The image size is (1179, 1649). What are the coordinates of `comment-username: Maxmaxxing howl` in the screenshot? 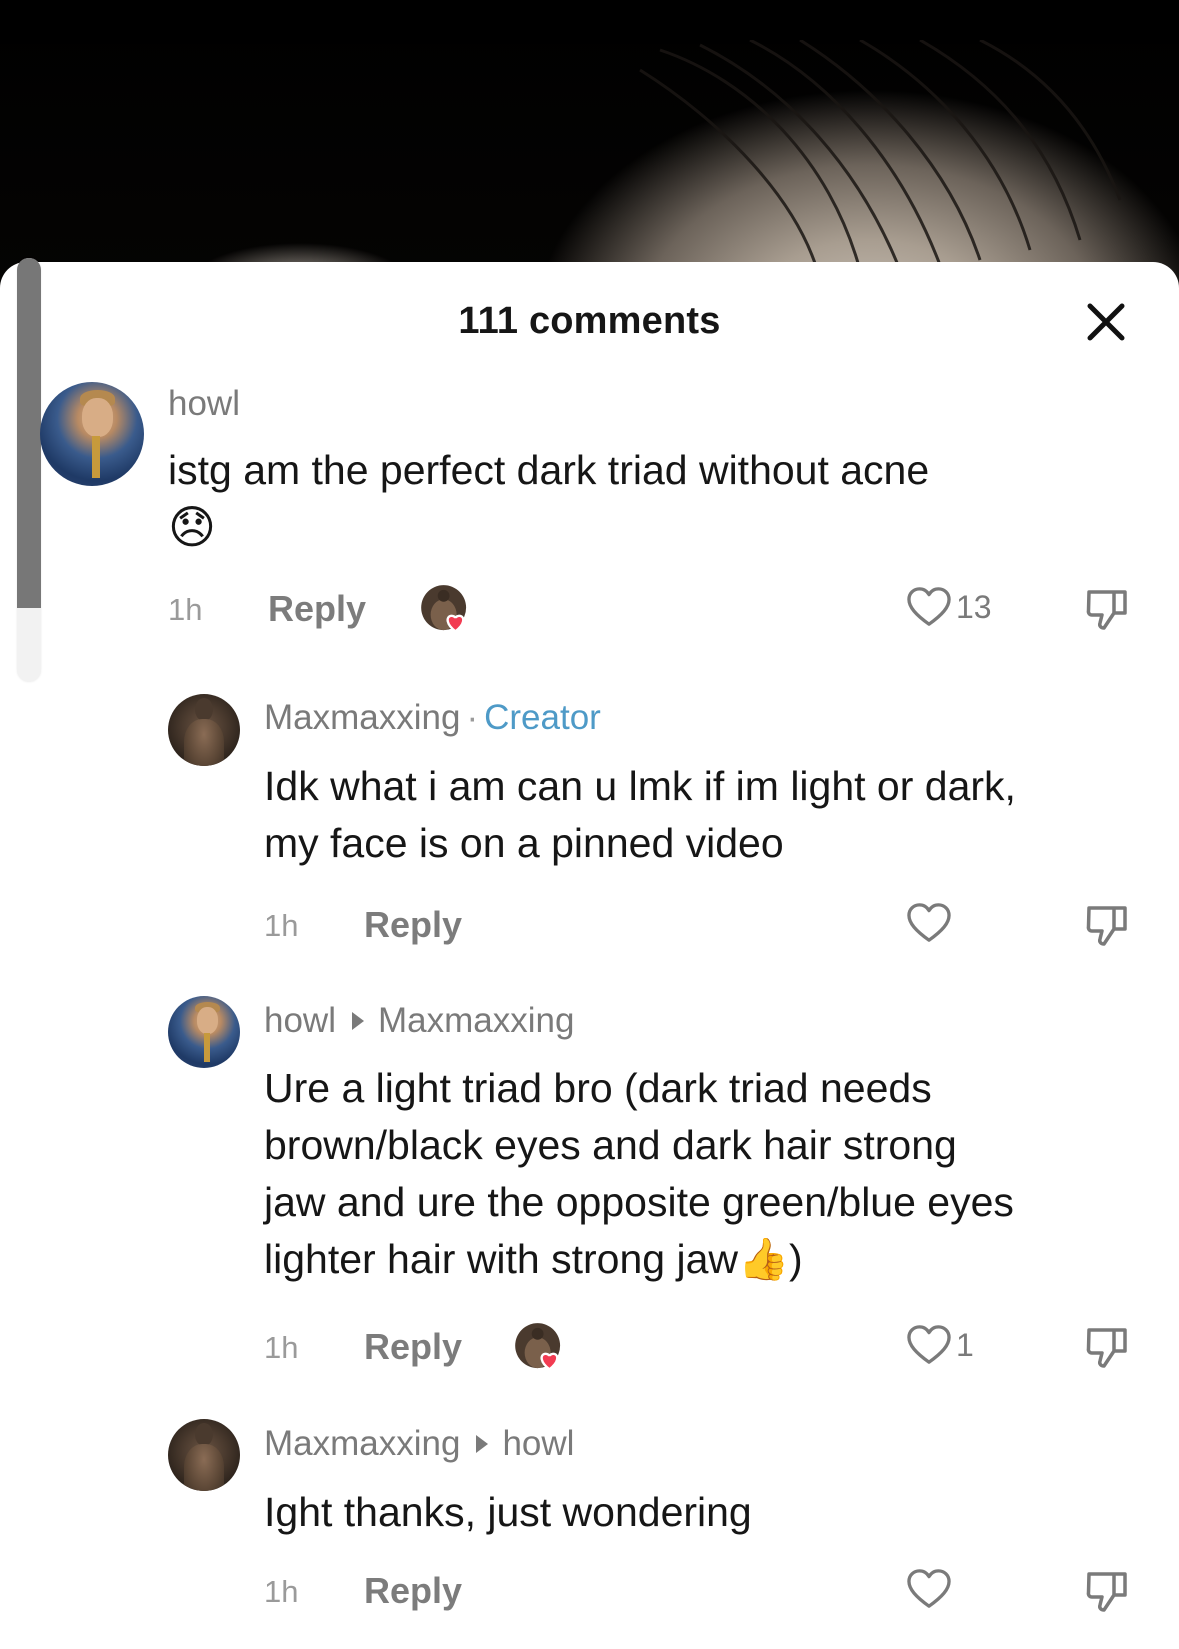 It's located at (419, 1444).